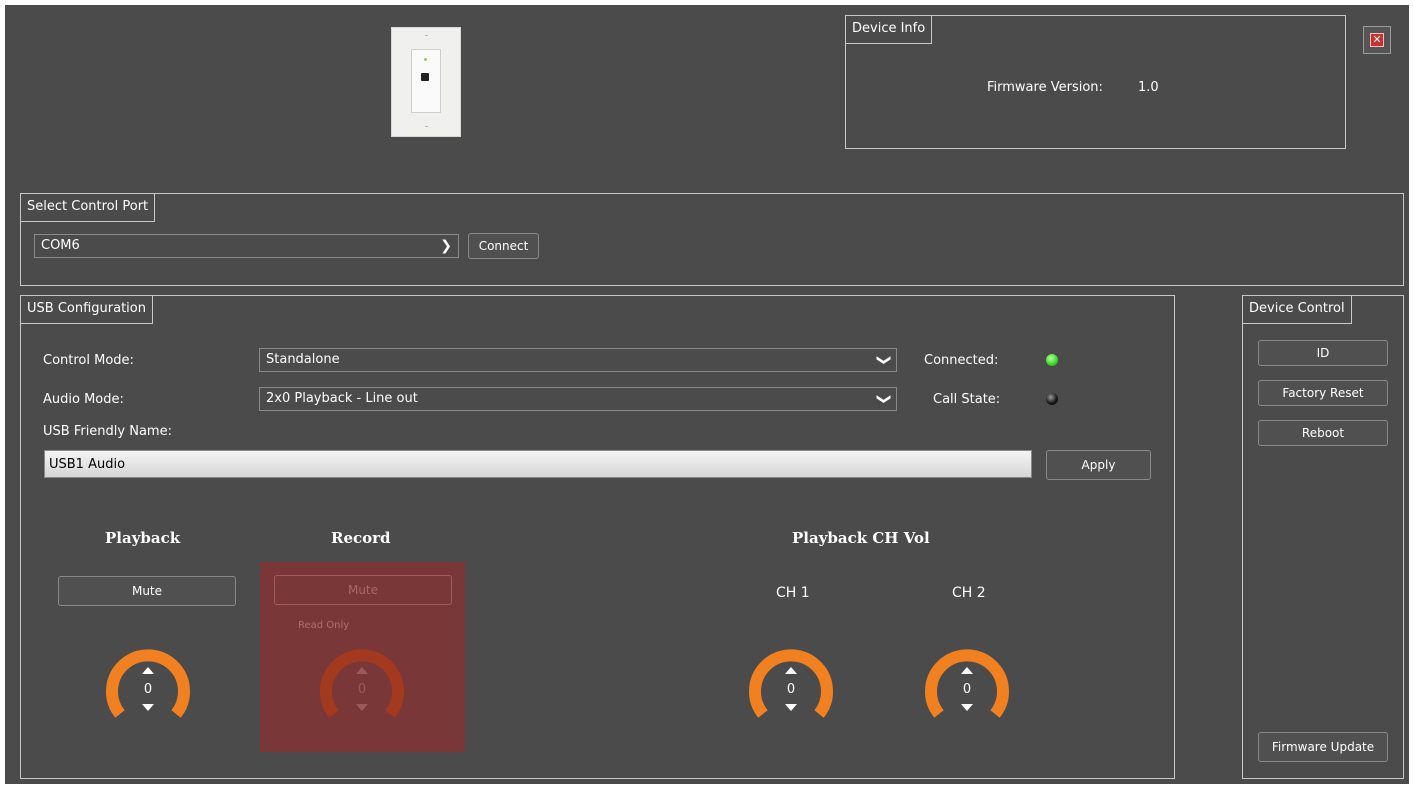  What do you see at coordinates (303, 359) in the screenshot?
I see `control-mode-value: Standalone` at bounding box center [303, 359].